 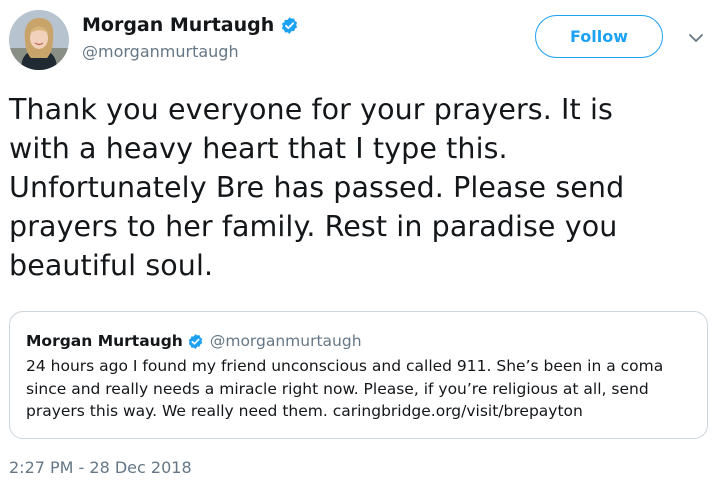 What do you see at coordinates (178, 25) in the screenshot?
I see `author-display-name: Morgan Murtaugh` at bounding box center [178, 25].